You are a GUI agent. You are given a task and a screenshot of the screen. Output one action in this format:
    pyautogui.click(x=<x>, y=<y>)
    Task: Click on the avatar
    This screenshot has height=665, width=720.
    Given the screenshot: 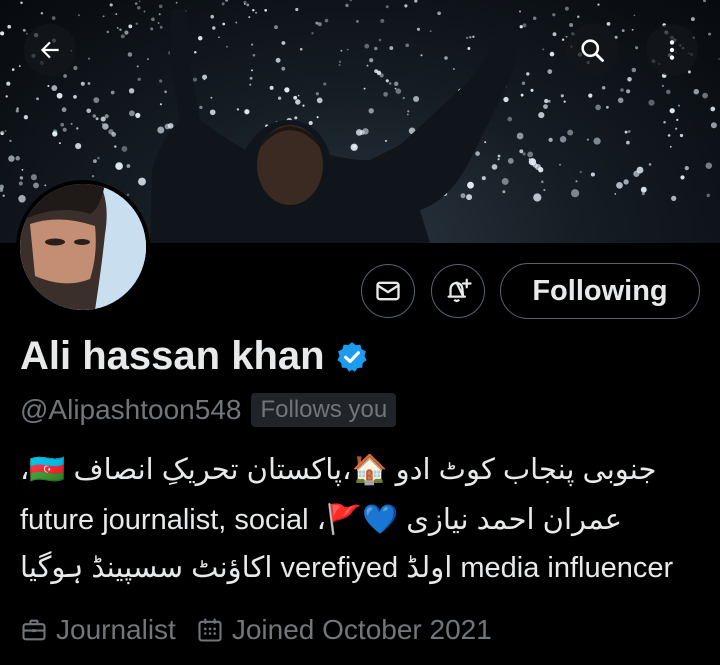 What is the action you would take?
    pyautogui.click(x=83, y=247)
    